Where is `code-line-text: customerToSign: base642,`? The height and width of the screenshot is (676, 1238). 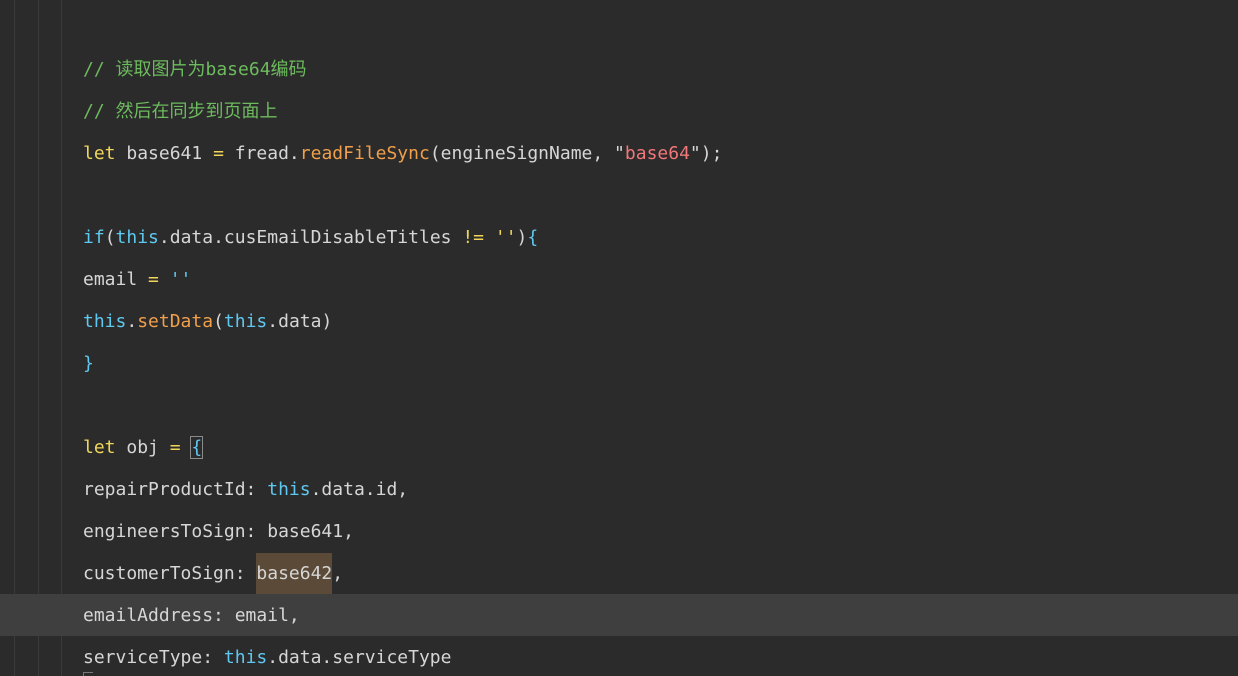
code-line-text: customerToSign: base642, is located at coordinates (213, 574).